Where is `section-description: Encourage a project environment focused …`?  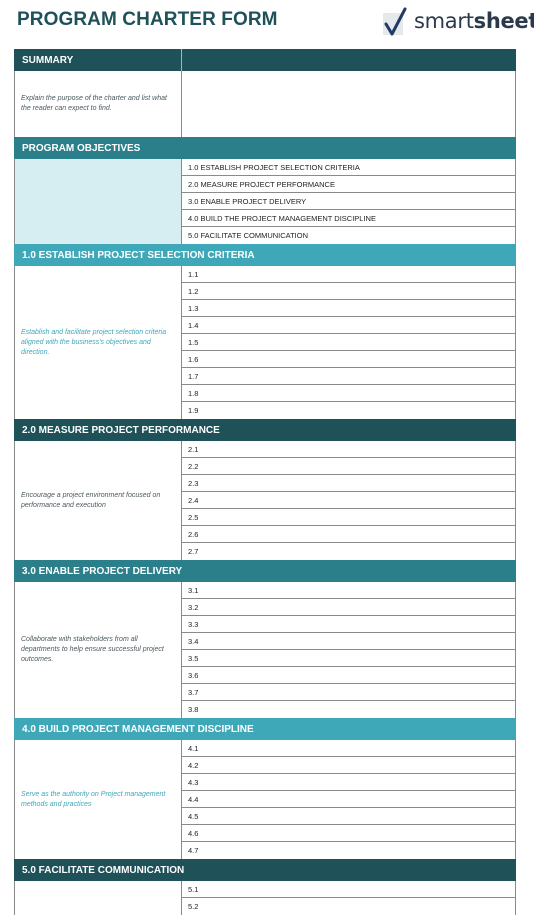 section-description: Encourage a project environment focused … is located at coordinates (98, 500).